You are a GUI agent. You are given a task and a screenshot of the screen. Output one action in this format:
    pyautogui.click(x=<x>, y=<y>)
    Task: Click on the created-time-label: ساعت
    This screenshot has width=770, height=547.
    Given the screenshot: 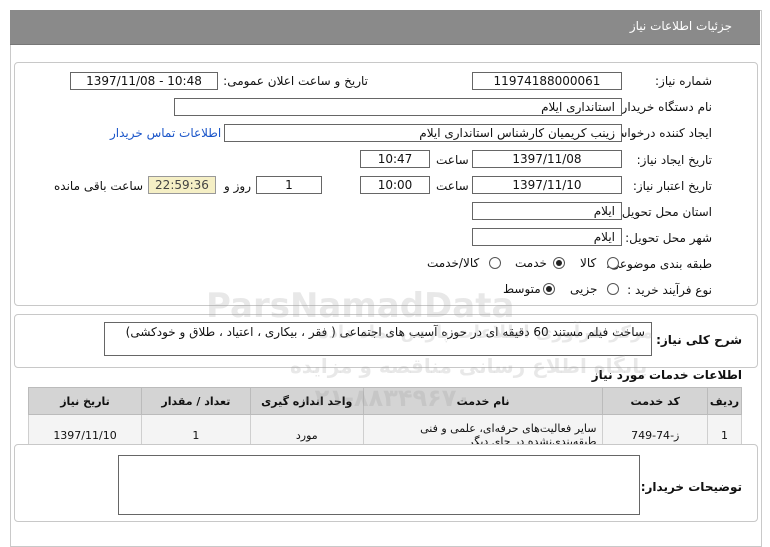 What is the action you would take?
    pyautogui.click(x=452, y=160)
    